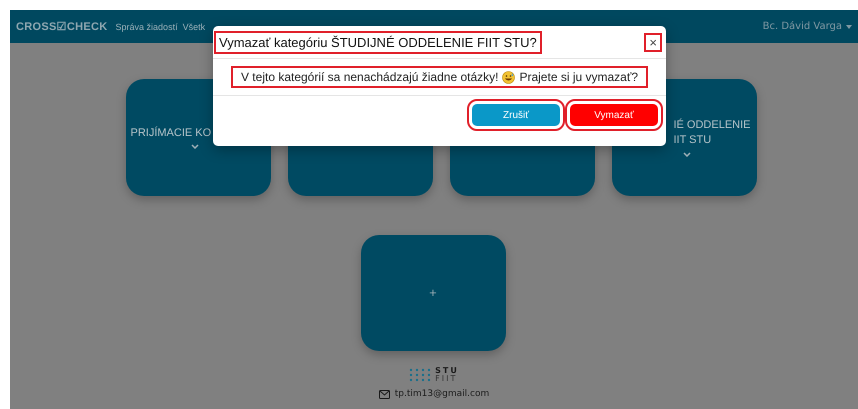 This screenshot has width=858, height=409. What do you see at coordinates (509, 77) in the screenshot?
I see `smiley-icon` at bounding box center [509, 77].